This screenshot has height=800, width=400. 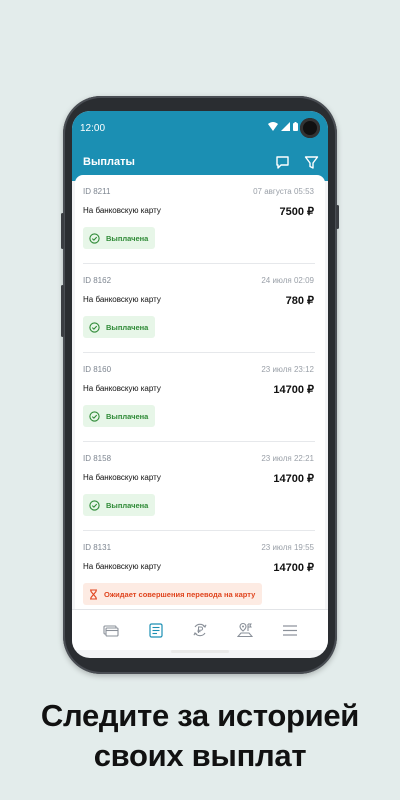 I want to click on bottom-nav, so click(x=200, y=629).